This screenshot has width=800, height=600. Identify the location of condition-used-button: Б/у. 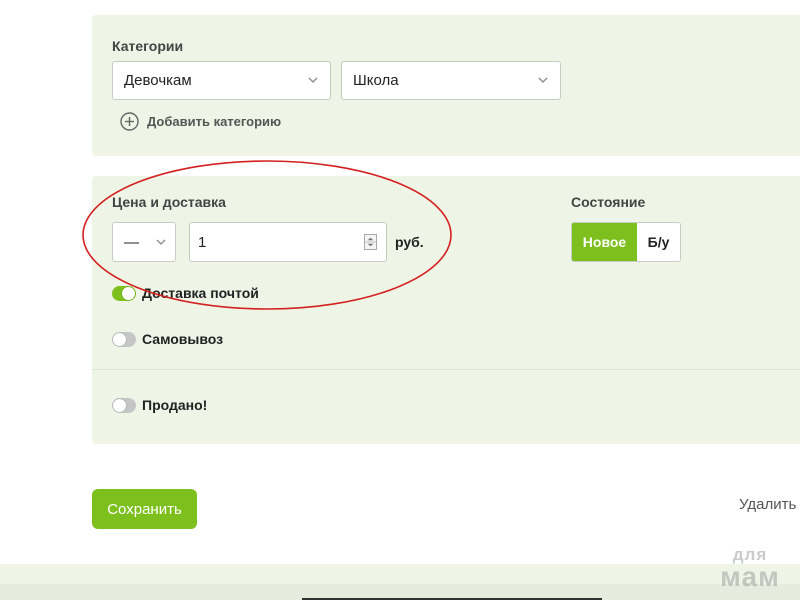
(658, 242).